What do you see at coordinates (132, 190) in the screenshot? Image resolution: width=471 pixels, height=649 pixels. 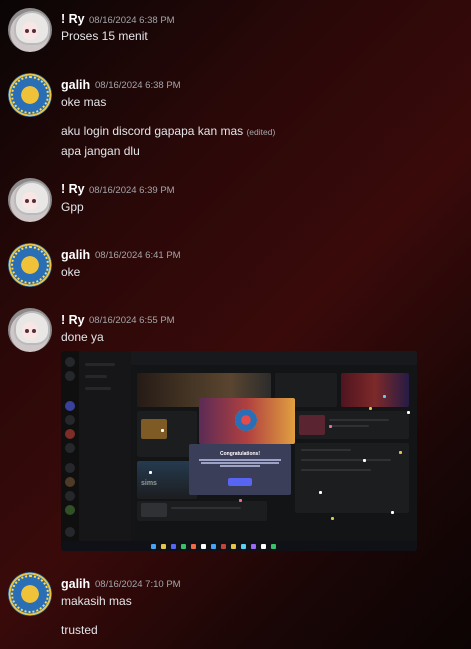 I see `timestamp: 08/16/2024 6:39 PM` at bounding box center [132, 190].